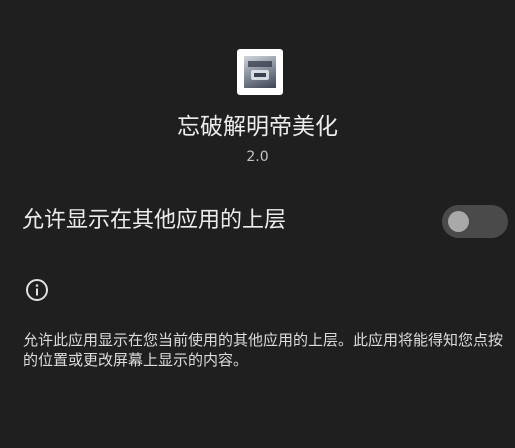 The height and width of the screenshot is (448, 515). I want to click on app-name: 忘破解明帝美化, so click(257, 127).